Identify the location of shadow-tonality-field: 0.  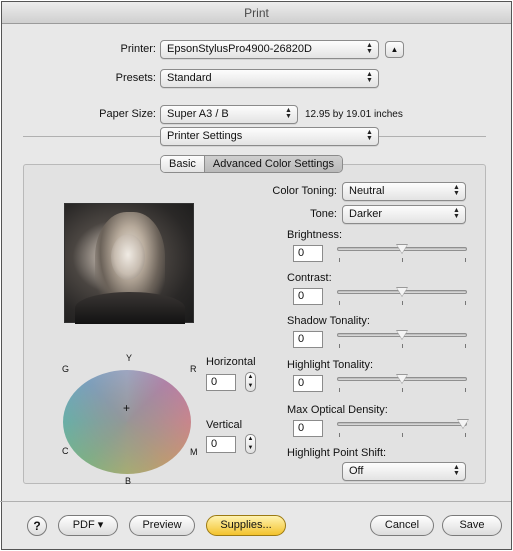
(308, 339).